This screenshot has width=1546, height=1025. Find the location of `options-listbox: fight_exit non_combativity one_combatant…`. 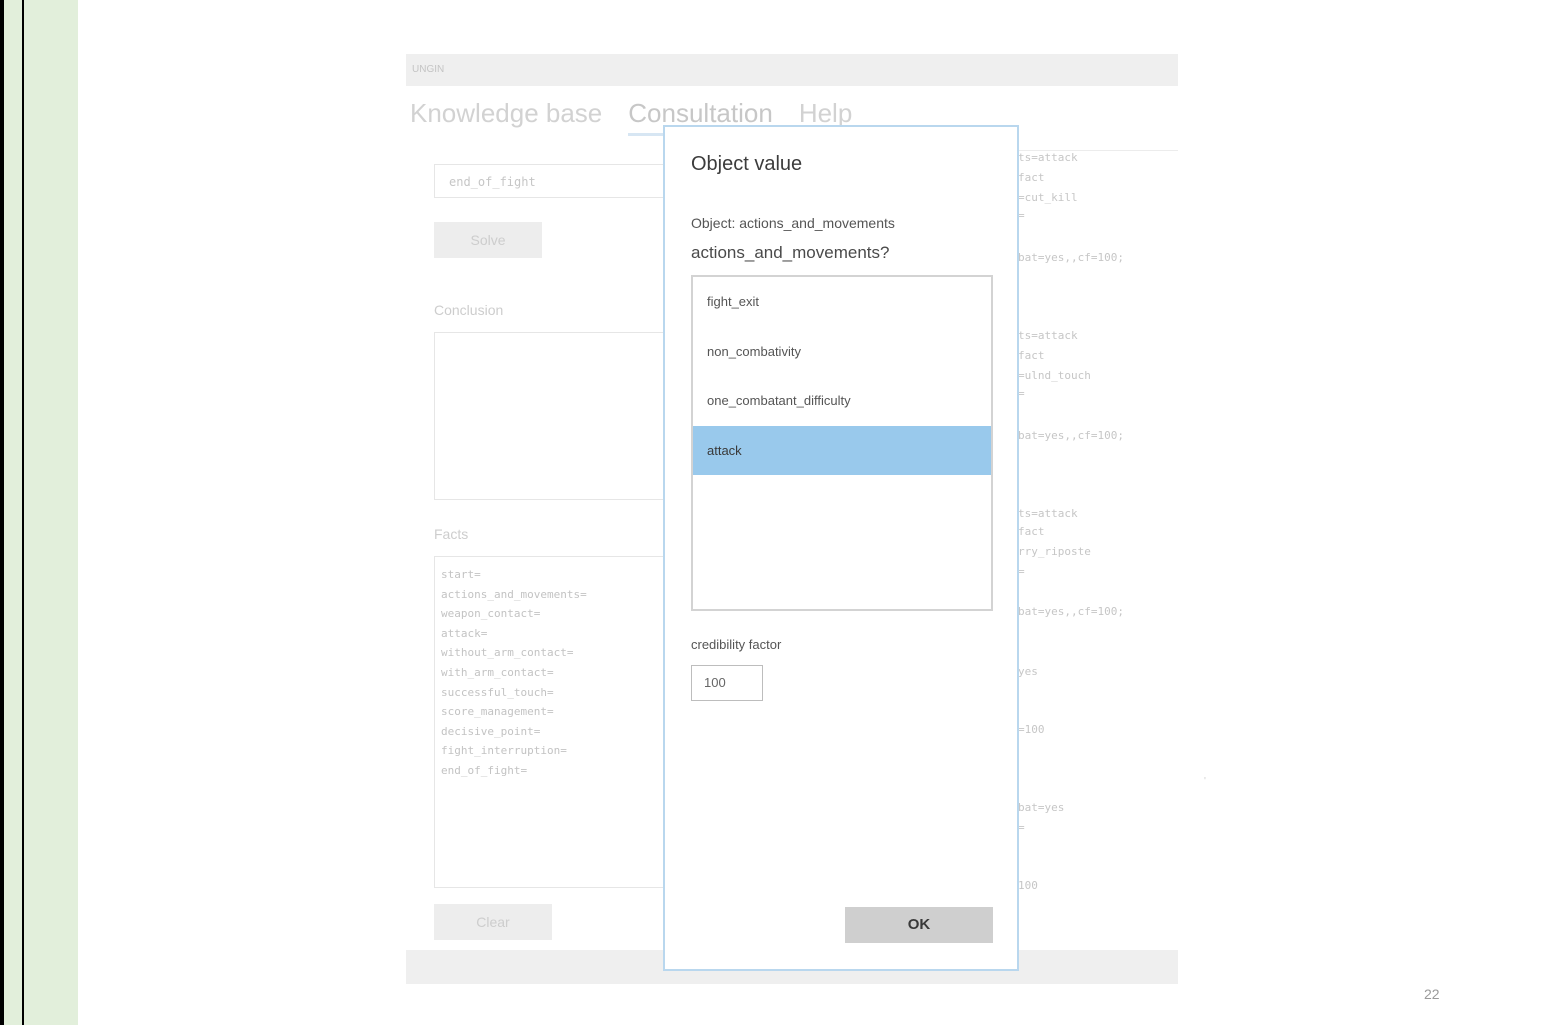

options-listbox: fight_exit non_combativity one_combatant… is located at coordinates (842, 443).